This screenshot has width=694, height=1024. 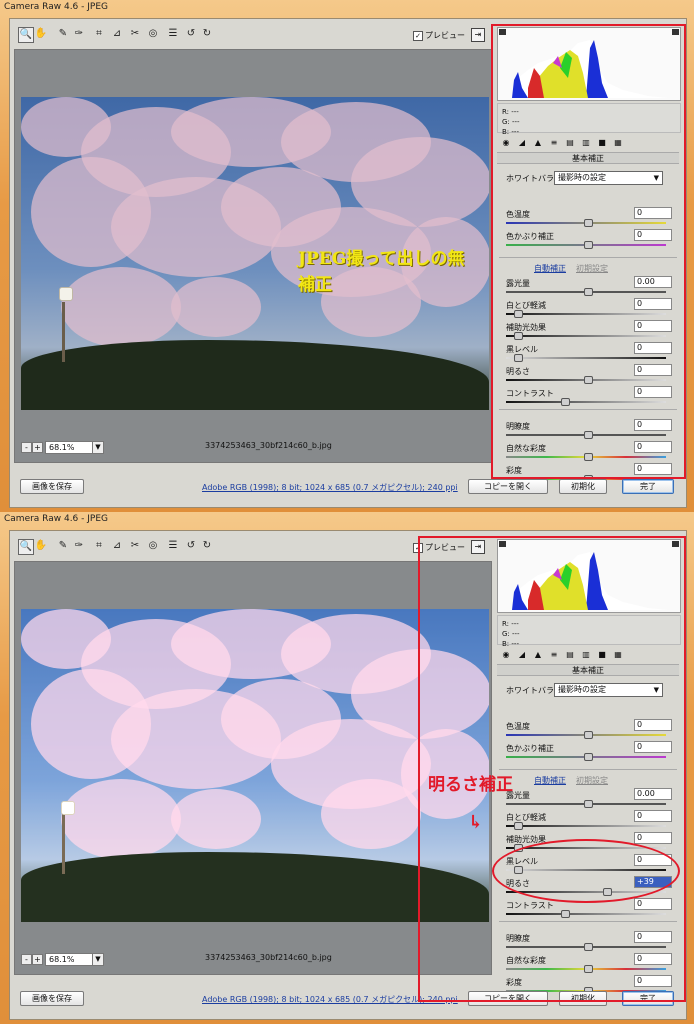 I want to click on preview-label: プレビュー, so click(x=445, y=35).